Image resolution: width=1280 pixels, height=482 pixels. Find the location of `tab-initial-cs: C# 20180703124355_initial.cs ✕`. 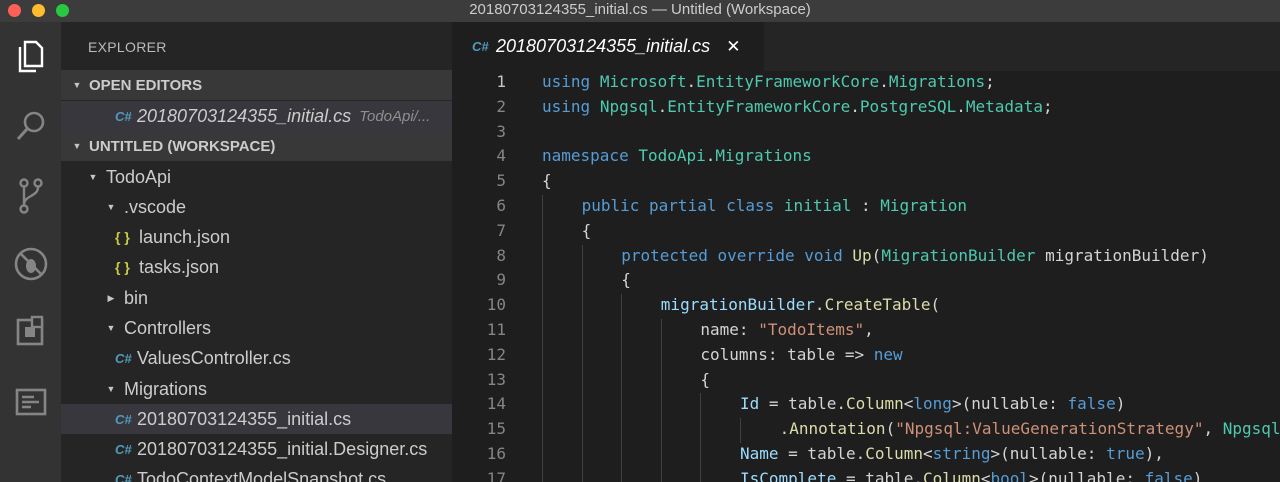

tab-initial-cs: C# 20180703124355_initial.cs ✕ is located at coordinates (608, 46).